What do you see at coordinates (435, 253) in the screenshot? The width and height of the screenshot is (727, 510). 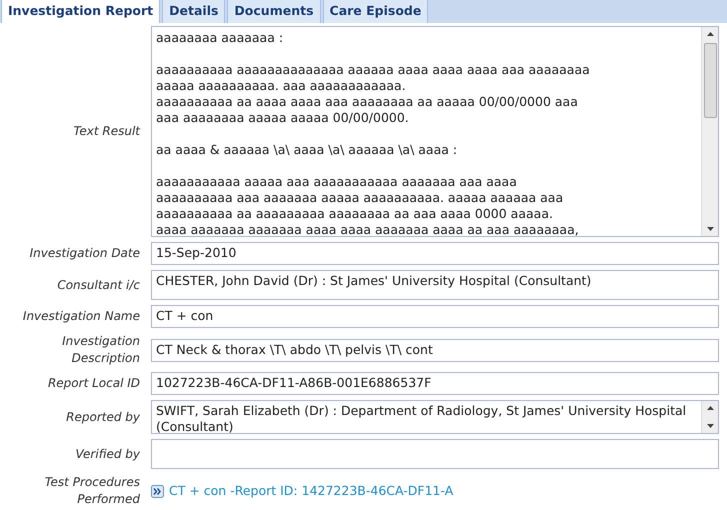 I see `text-field: 15-Sep-2010` at bounding box center [435, 253].